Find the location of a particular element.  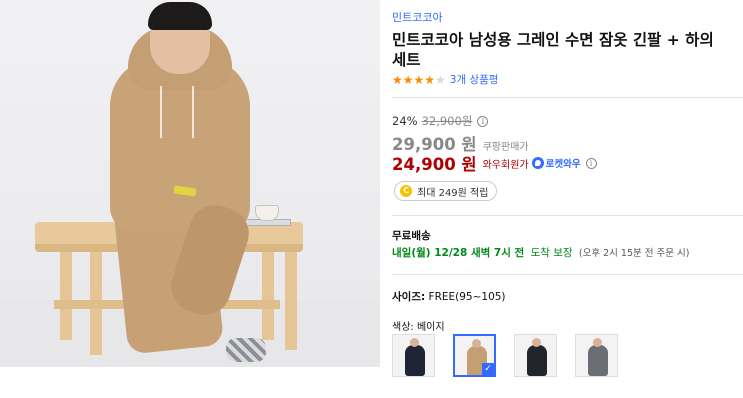

delivery-date: 내일(월) 12/28 새벽 7시 전 is located at coordinates (458, 253).